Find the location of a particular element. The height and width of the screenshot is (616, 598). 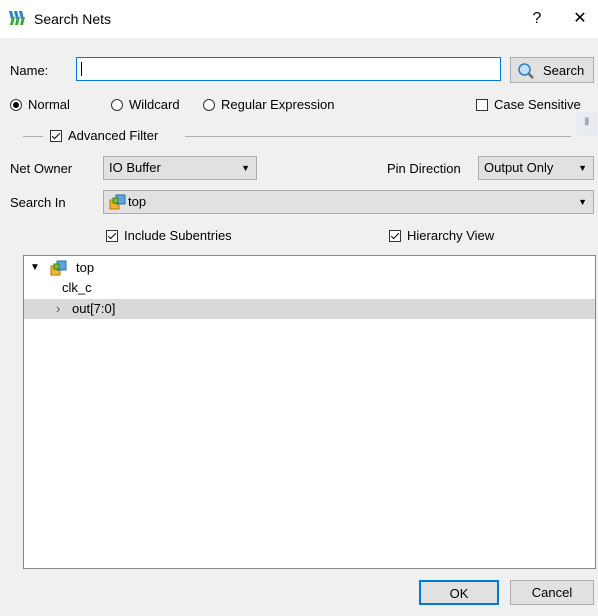

case-sensitive-label: Case Sensitive is located at coordinates (537, 104).